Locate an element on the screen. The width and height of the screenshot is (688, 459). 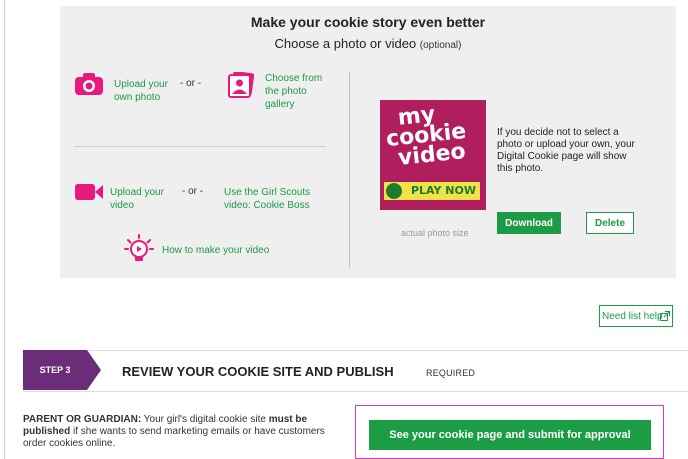
play-icon is located at coordinates (394, 191).